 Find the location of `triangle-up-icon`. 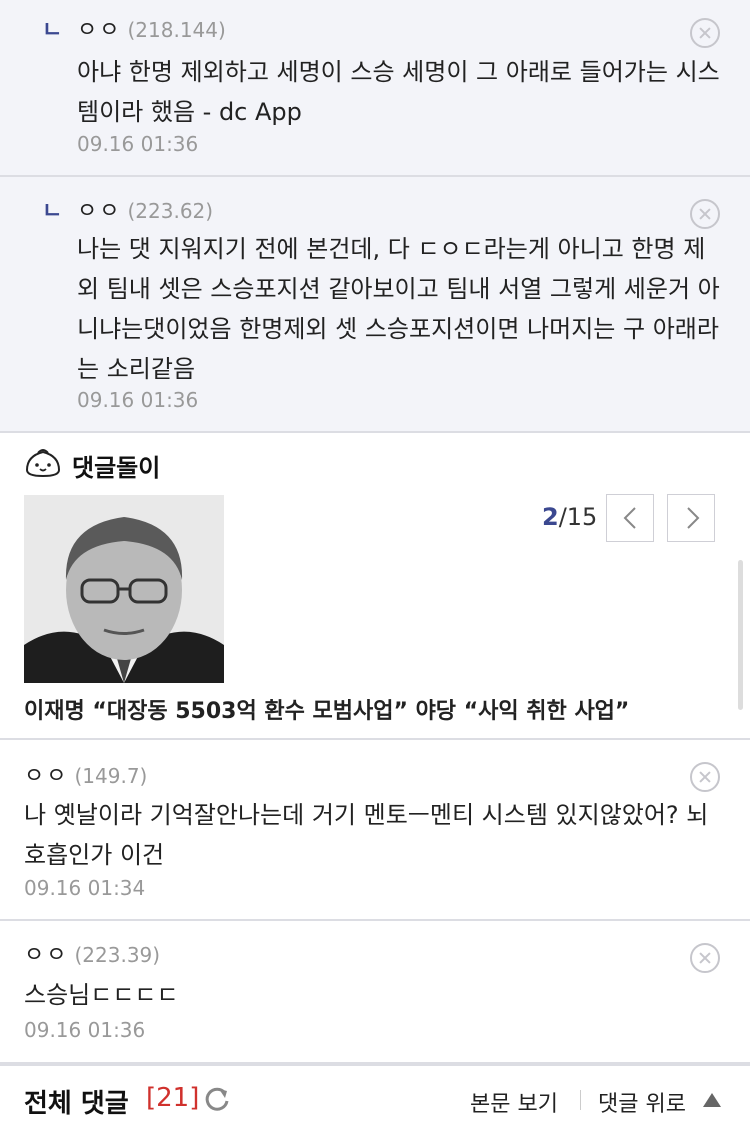

triangle-up-icon is located at coordinates (712, 1100).